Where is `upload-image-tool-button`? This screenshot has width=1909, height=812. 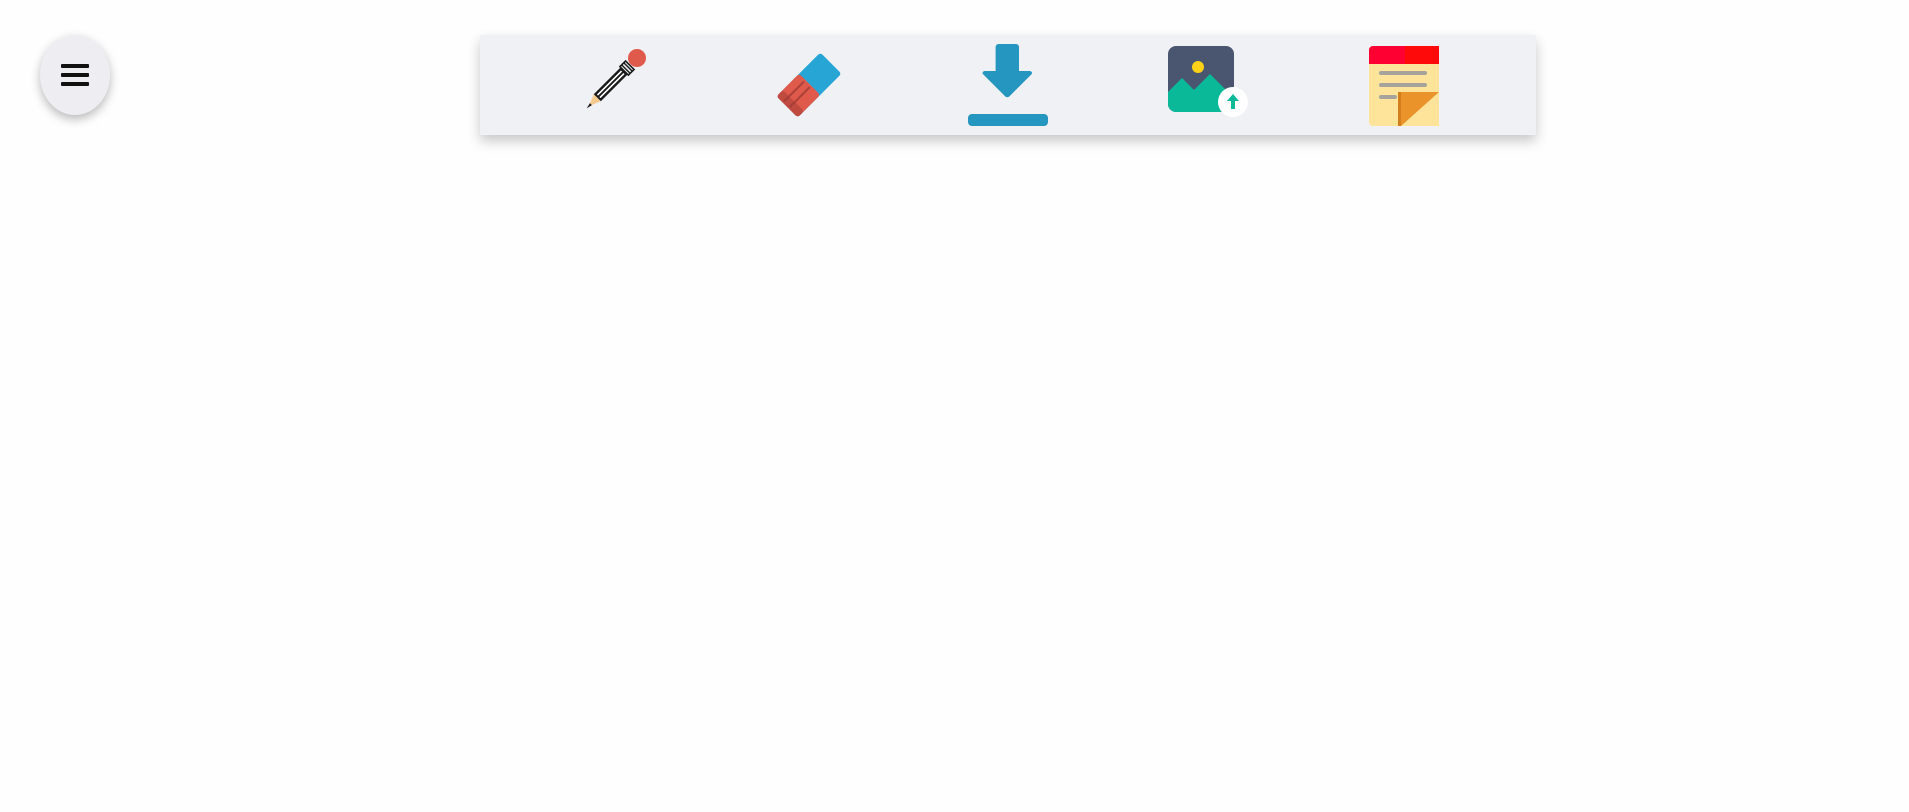 upload-image-tool-button is located at coordinates (1207, 85).